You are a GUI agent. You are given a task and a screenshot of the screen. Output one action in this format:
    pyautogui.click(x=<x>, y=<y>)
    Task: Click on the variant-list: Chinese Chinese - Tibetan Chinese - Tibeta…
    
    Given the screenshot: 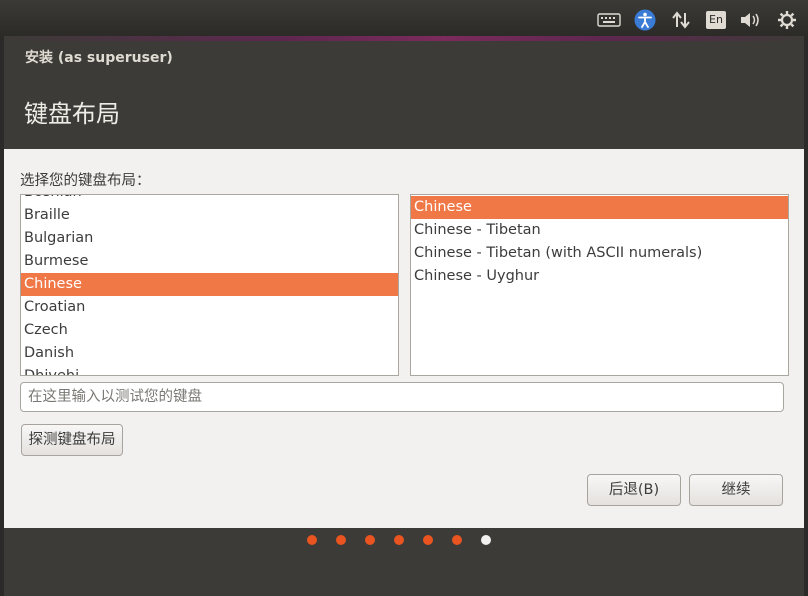 What is the action you would take?
    pyautogui.click(x=599, y=285)
    